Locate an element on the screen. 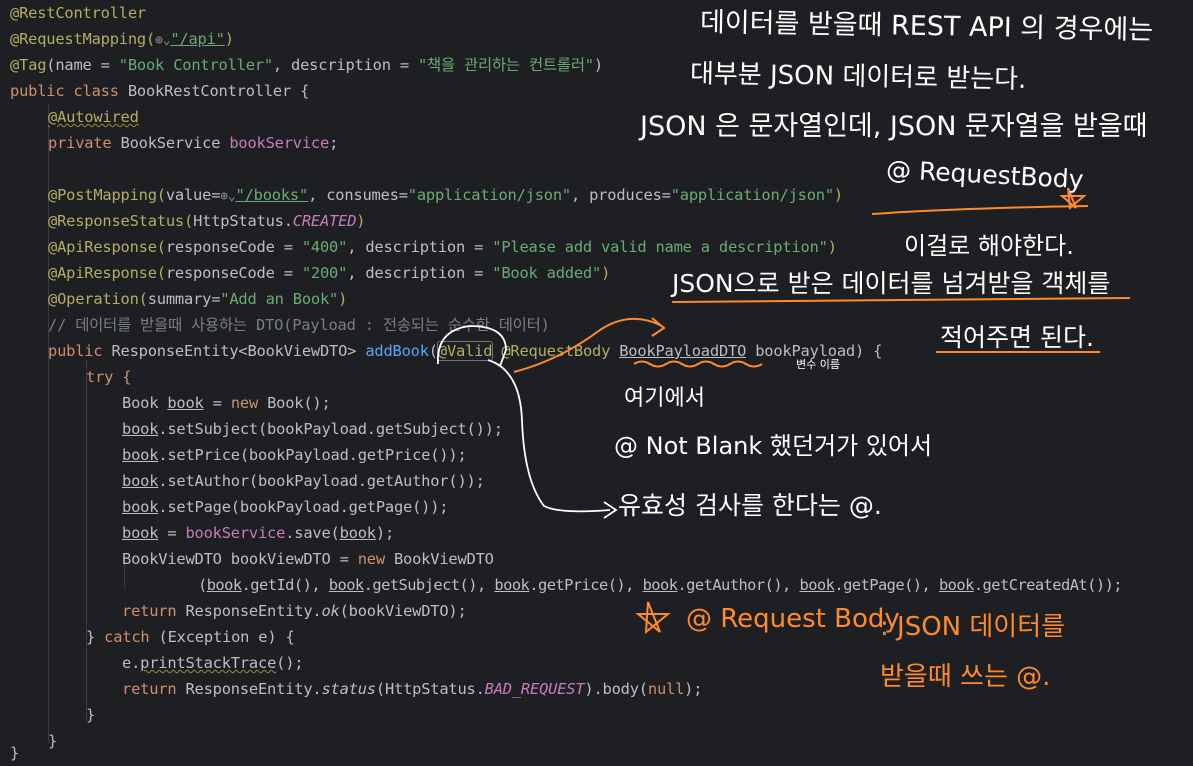 This screenshot has height=766, width=1193. string-token: "Please add valid name a description" is located at coordinates (660, 247).